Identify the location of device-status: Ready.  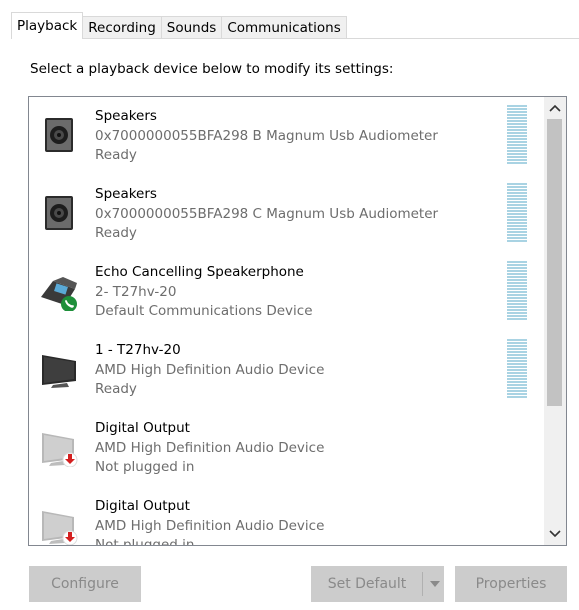
(116, 233).